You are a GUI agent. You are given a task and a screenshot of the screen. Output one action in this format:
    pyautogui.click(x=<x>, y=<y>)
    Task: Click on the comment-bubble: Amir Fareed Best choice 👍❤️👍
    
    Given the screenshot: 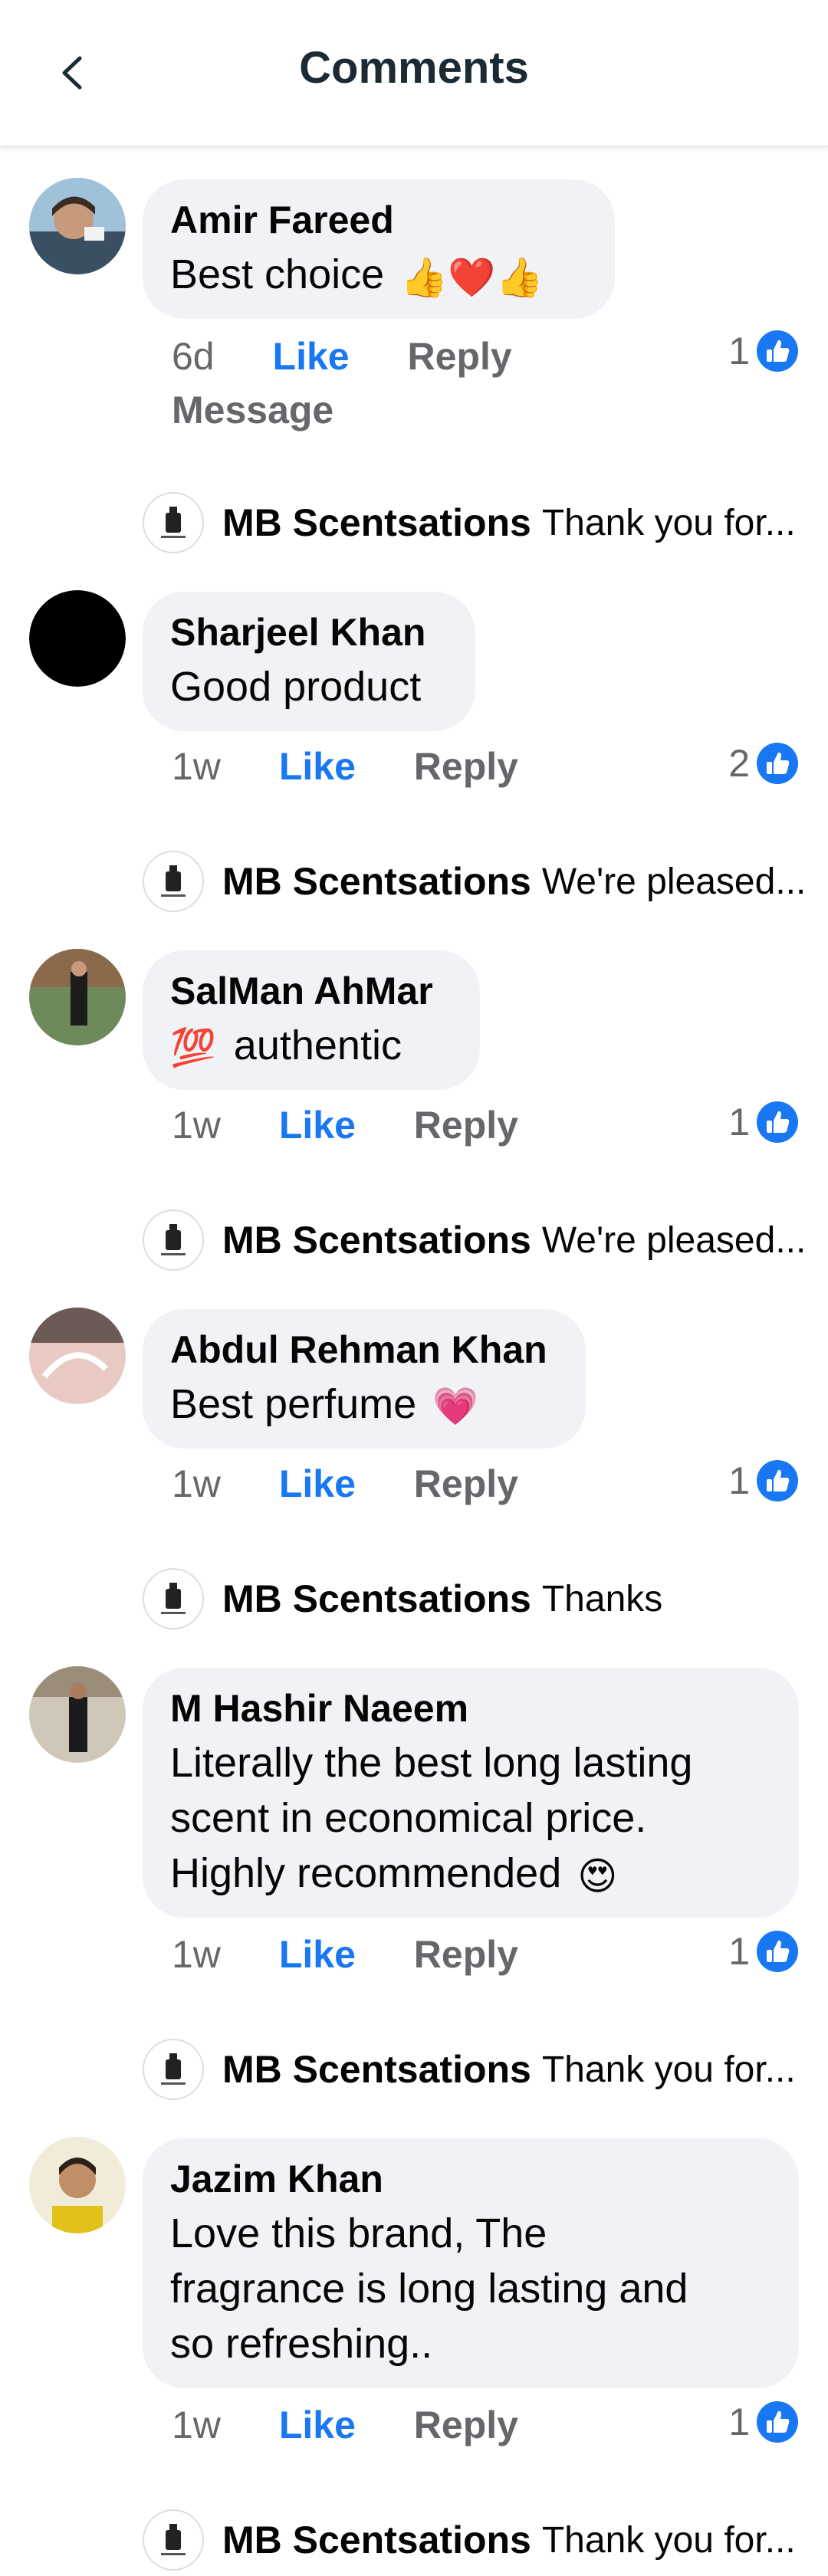 What is the action you would take?
    pyautogui.click(x=379, y=249)
    